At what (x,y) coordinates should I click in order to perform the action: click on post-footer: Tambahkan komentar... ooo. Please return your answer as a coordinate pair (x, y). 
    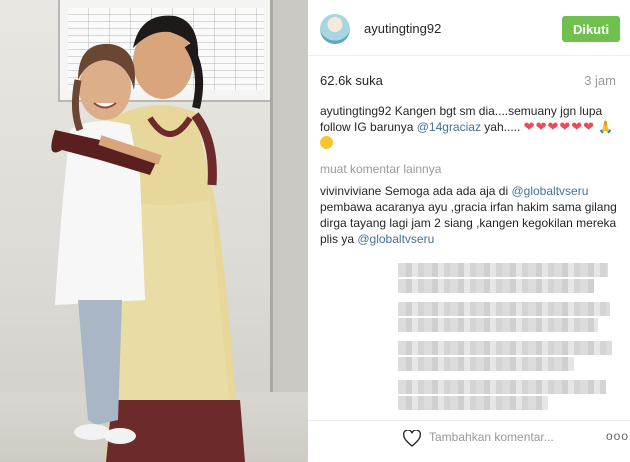
    Looking at the image, I should click on (469, 441).